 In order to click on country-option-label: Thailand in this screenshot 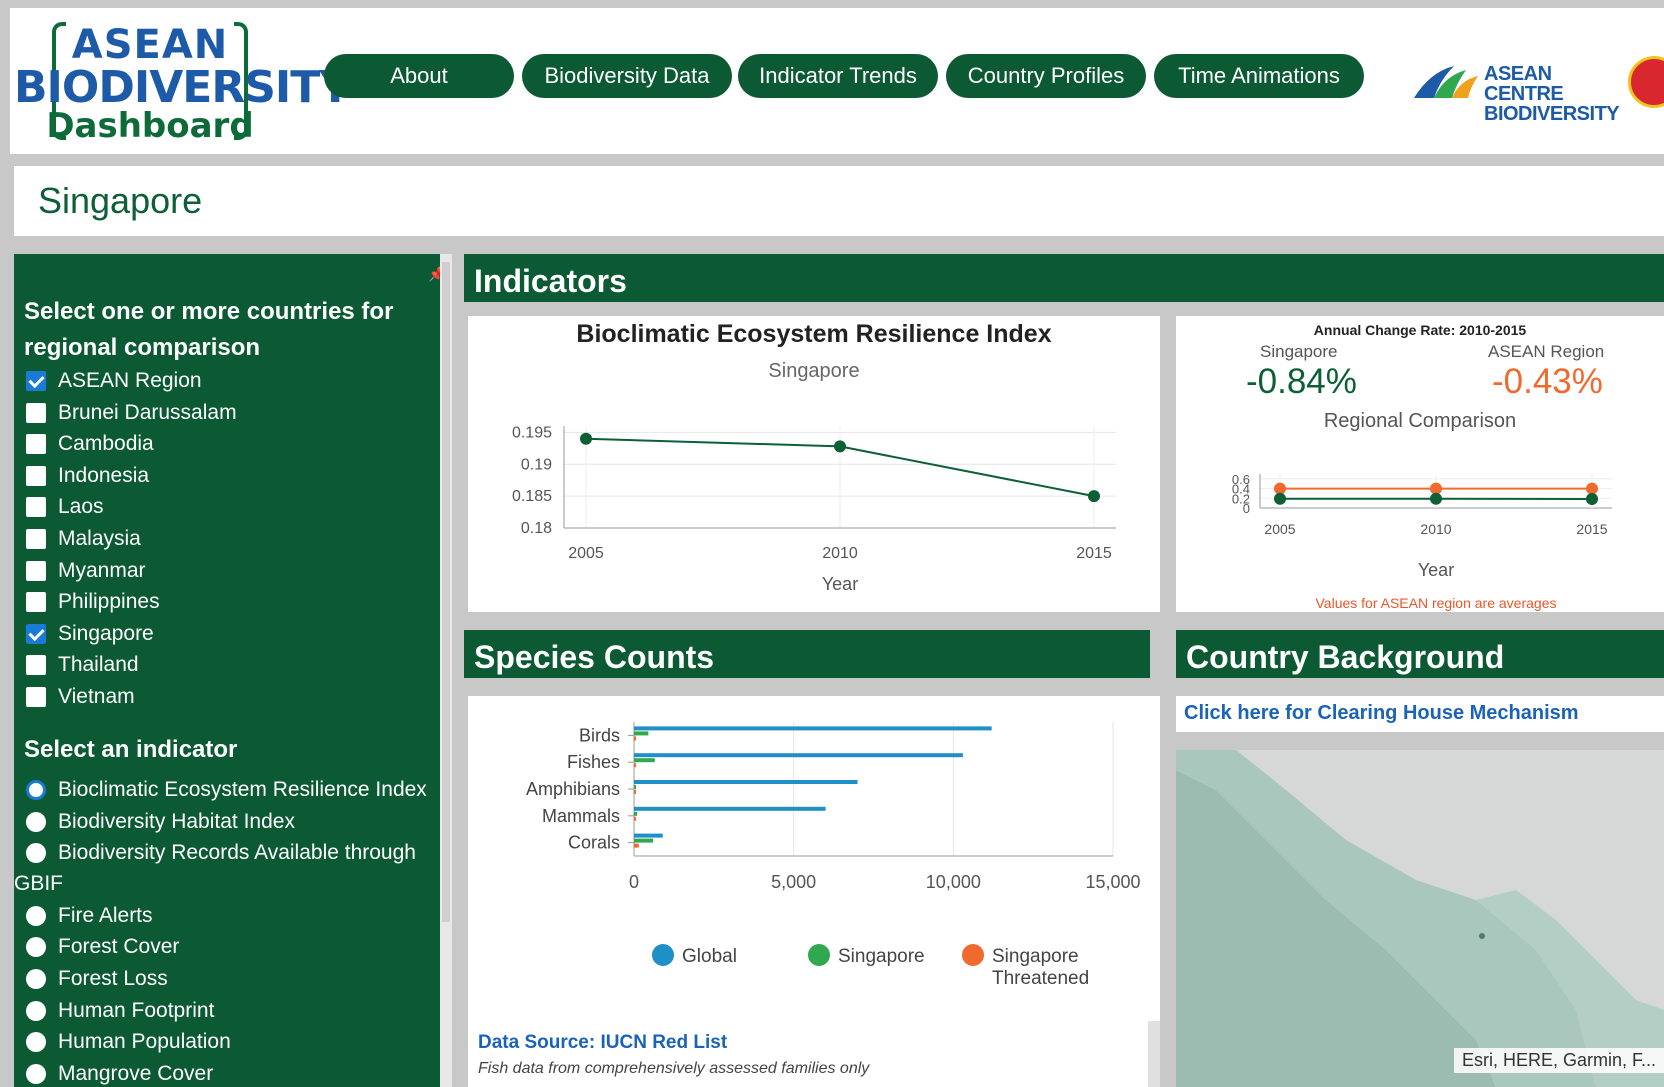, I will do `click(98, 665)`.